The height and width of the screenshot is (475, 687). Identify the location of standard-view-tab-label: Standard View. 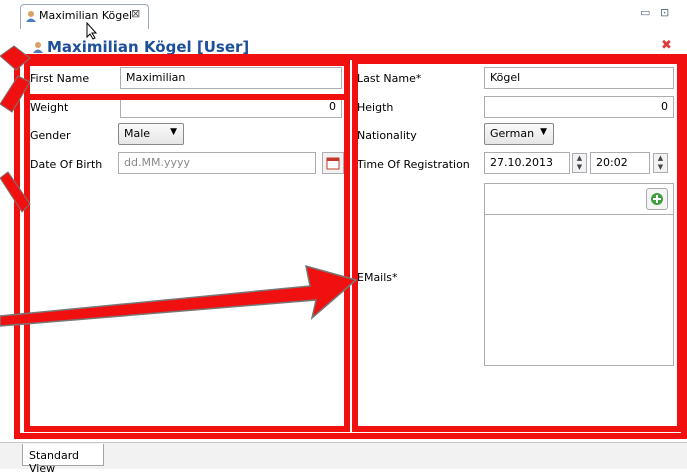
(54, 462).